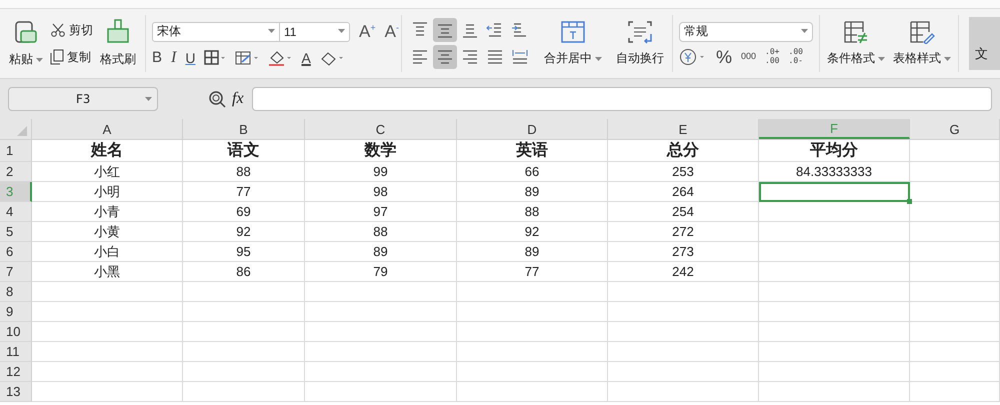  What do you see at coordinates (16, 212) in the screenshot?
I see `row-header: 4` at bounding box center [16, 212].